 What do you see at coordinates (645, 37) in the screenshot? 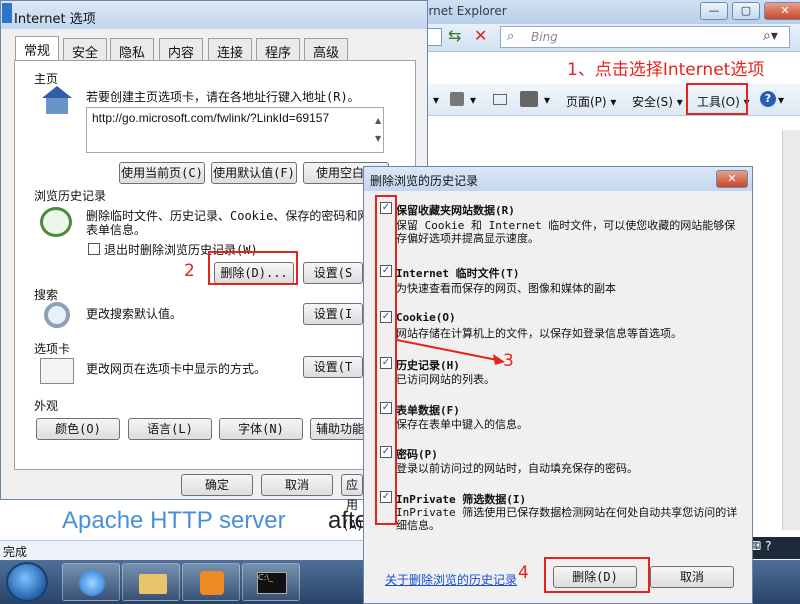
I see `search-input: ⌕ Bing ⌕▾` at bounding box center [645, 37].